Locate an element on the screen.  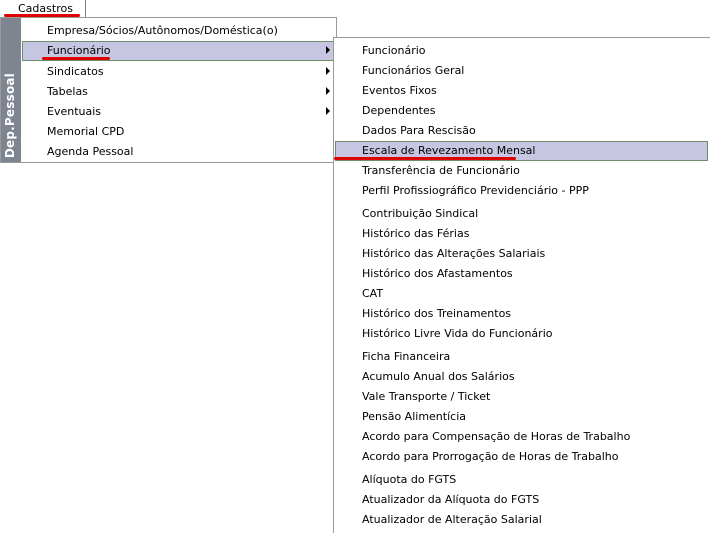
submenu-item: Transferência de Funcionário is located at coordinates (521, 171).